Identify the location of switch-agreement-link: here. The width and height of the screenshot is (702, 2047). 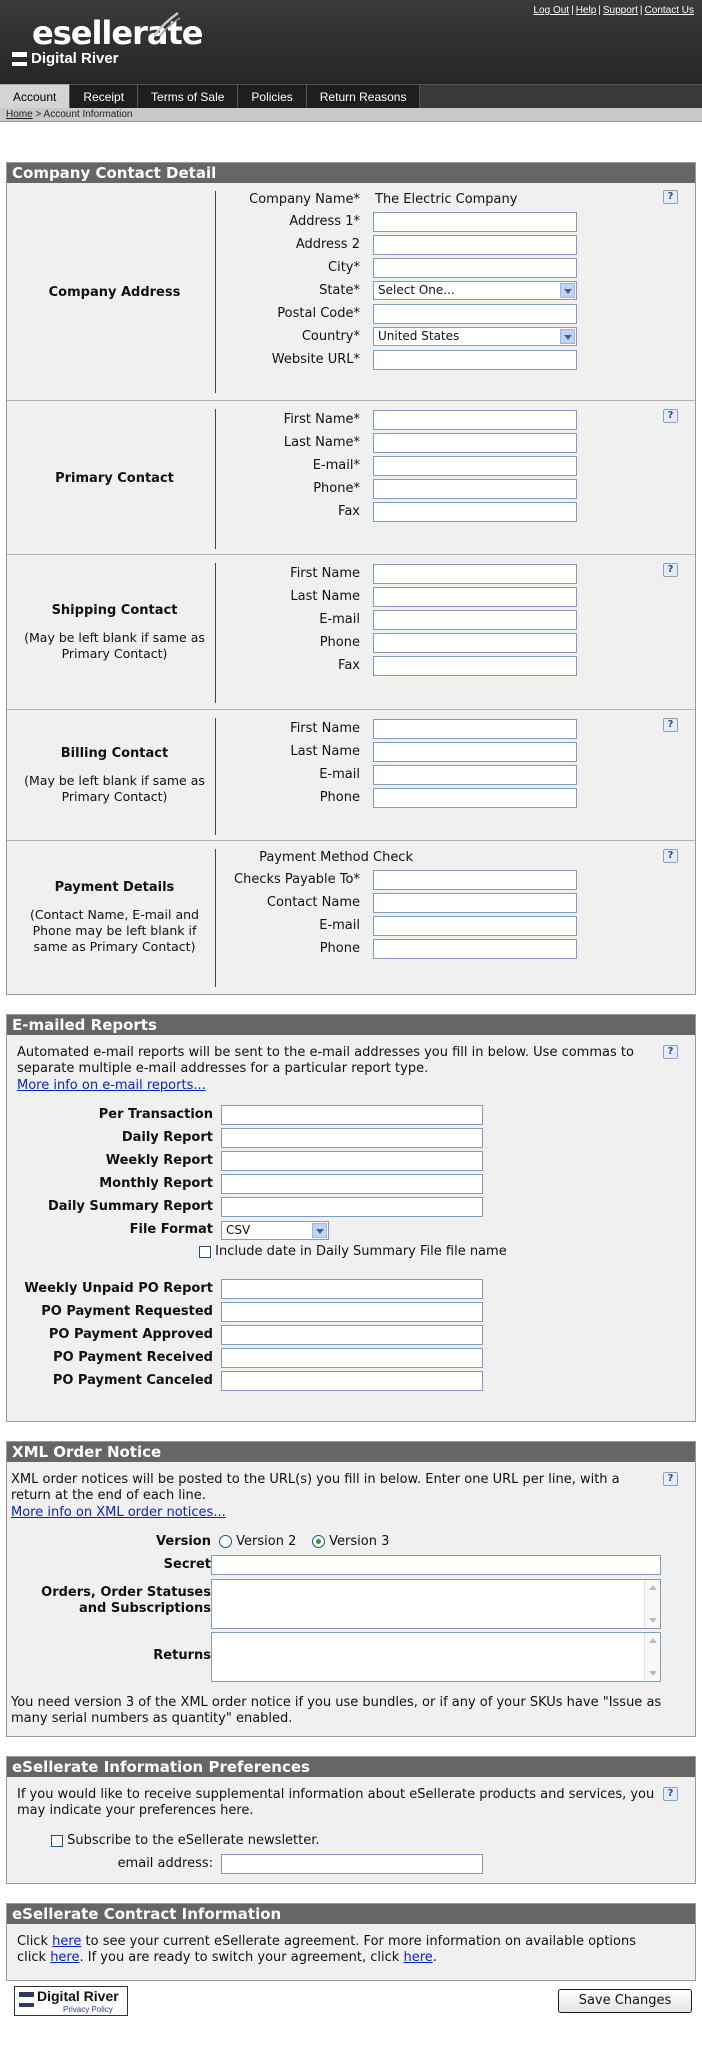
(417, 1957).